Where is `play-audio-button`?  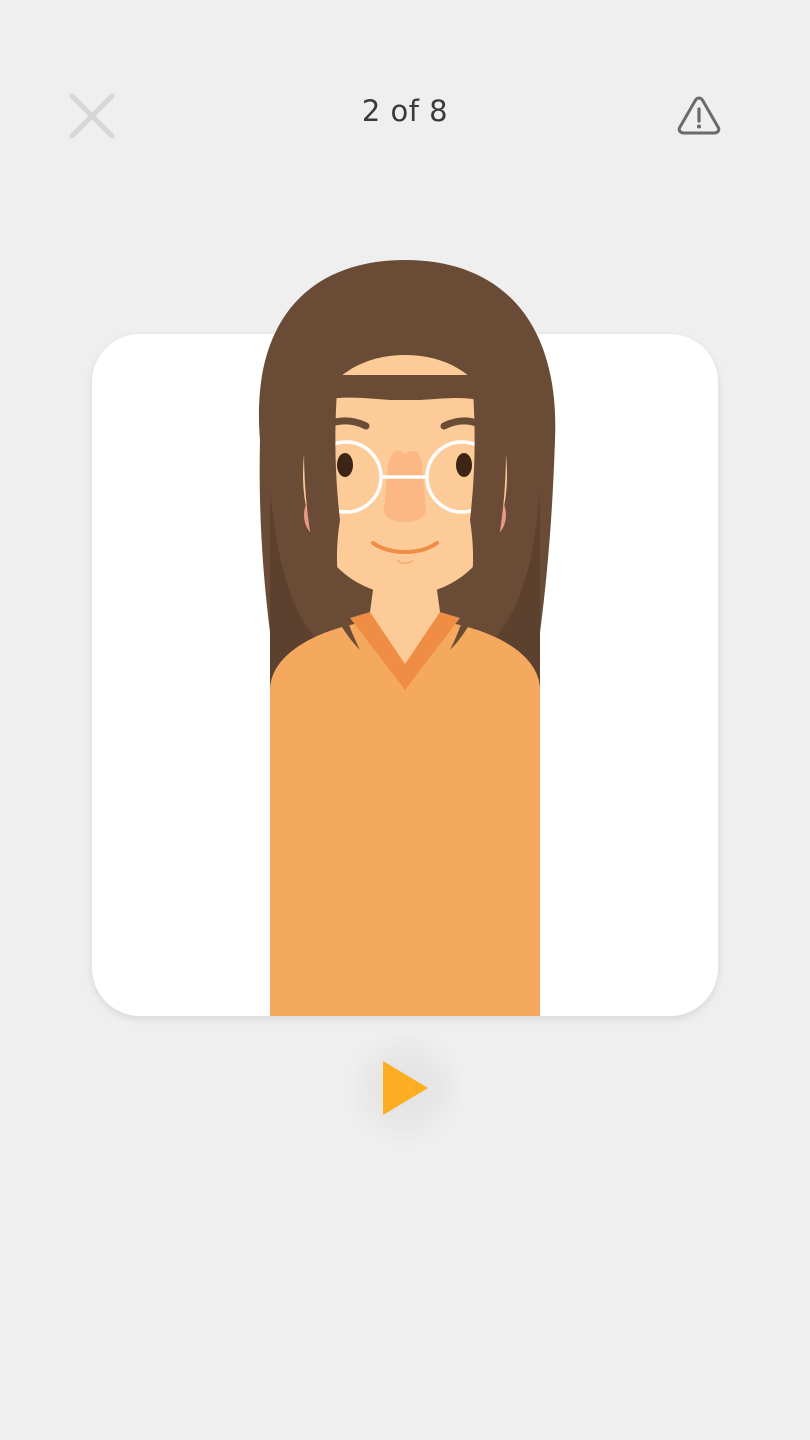
play-audio-button is located at coordinates (405, 1088).